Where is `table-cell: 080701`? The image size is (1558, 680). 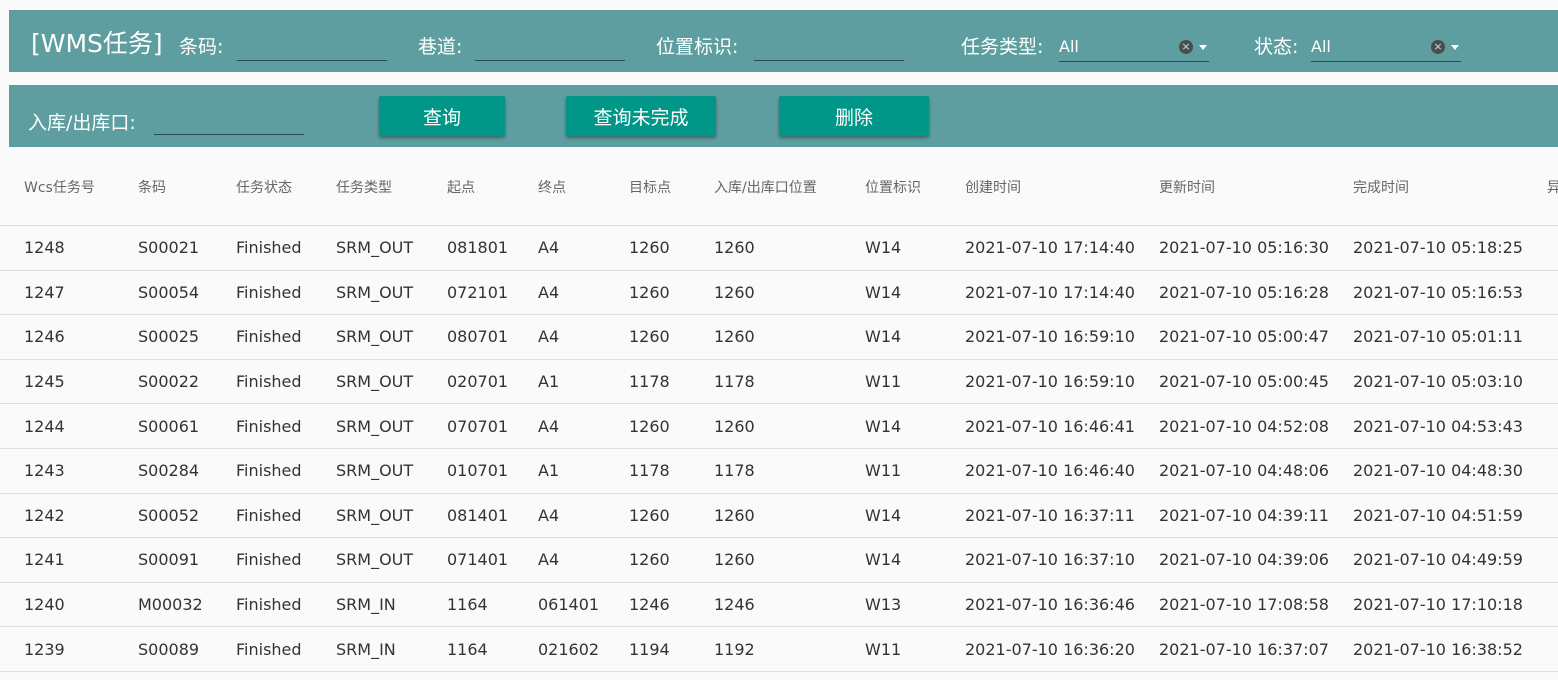
table-cell: 080701 is located at coordinates (492, 337).